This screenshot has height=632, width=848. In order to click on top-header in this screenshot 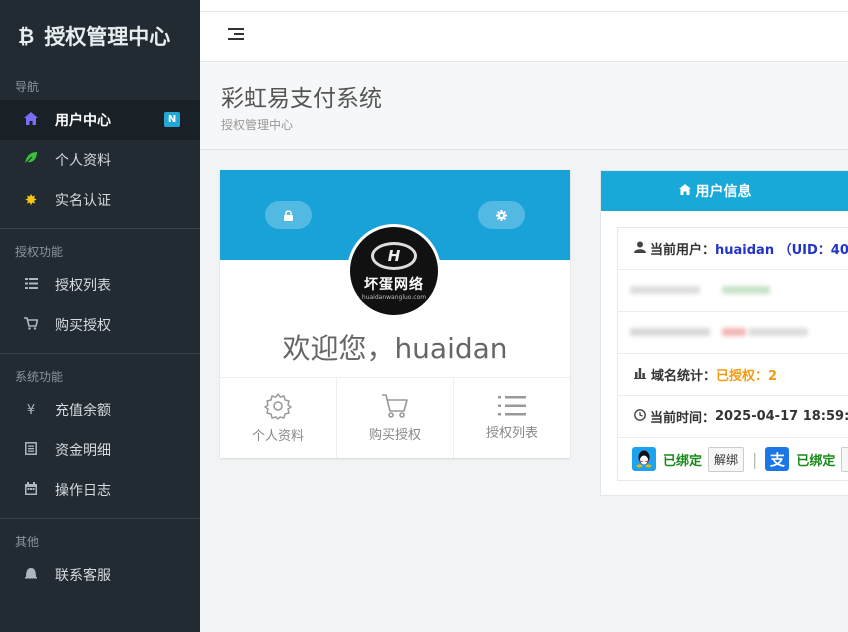, I will do `click(524, 37)`.